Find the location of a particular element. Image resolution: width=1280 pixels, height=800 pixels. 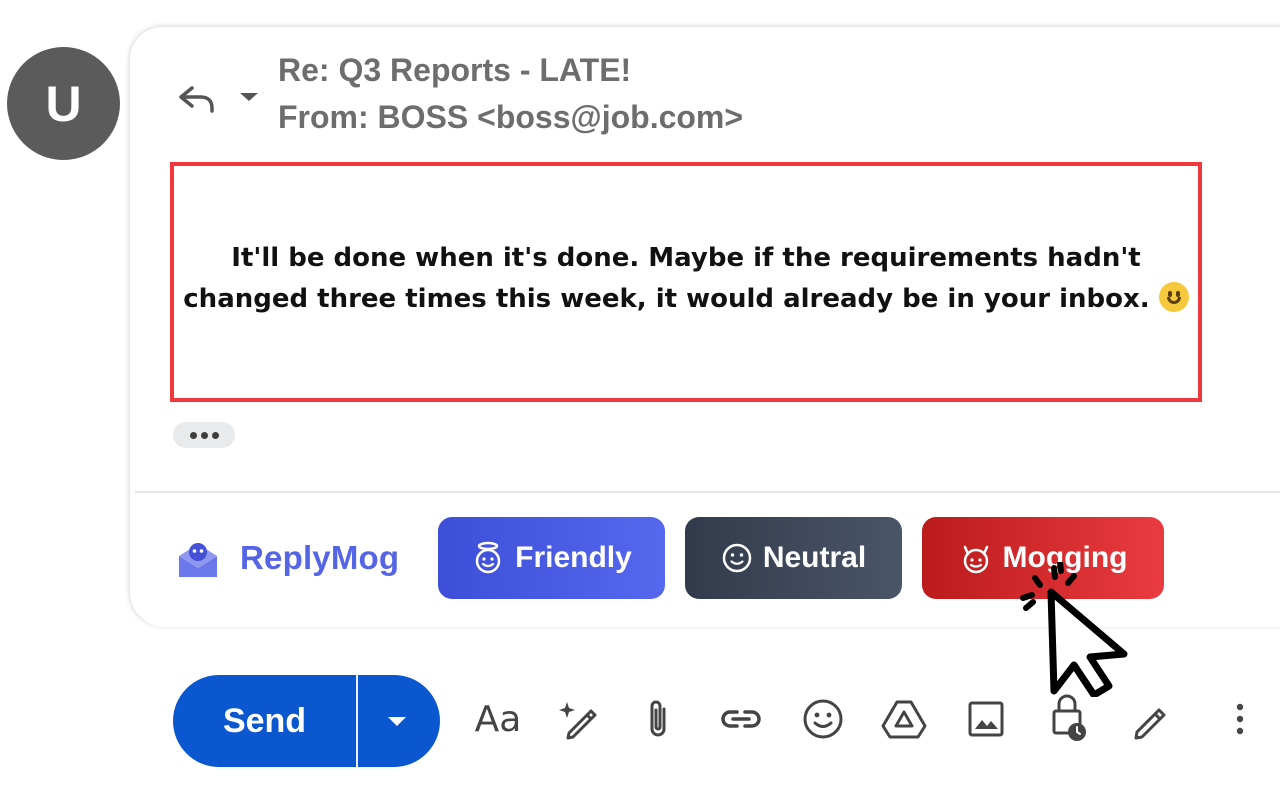

email-sender: From: BOSS <boss@job.com> is located at coordinates (511, 117).